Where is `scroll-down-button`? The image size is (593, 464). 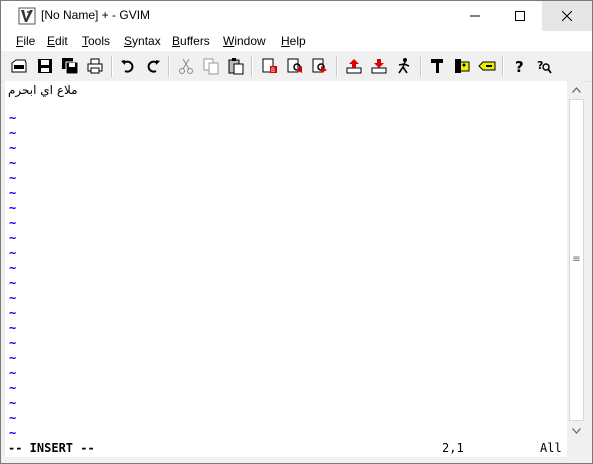 scroll-down-button is located at coordinates (576, 430).